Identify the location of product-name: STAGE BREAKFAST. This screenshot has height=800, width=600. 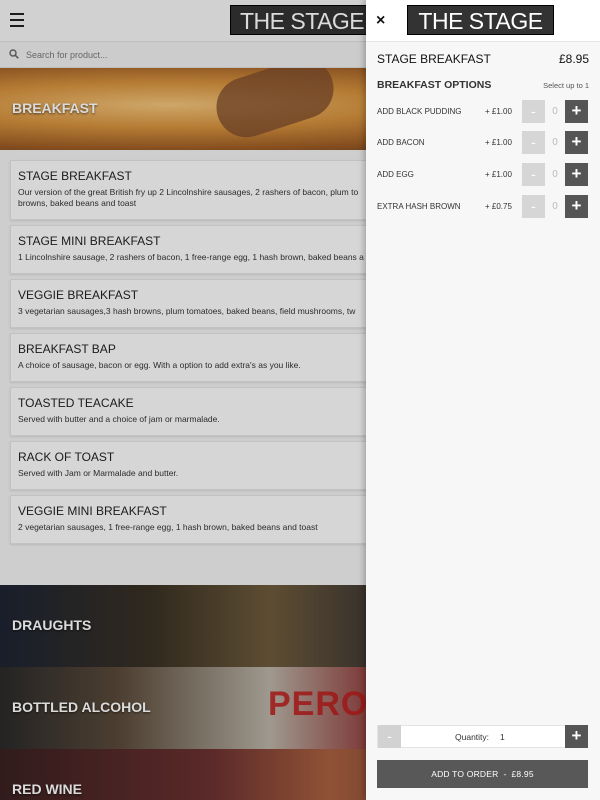
(434, 59).